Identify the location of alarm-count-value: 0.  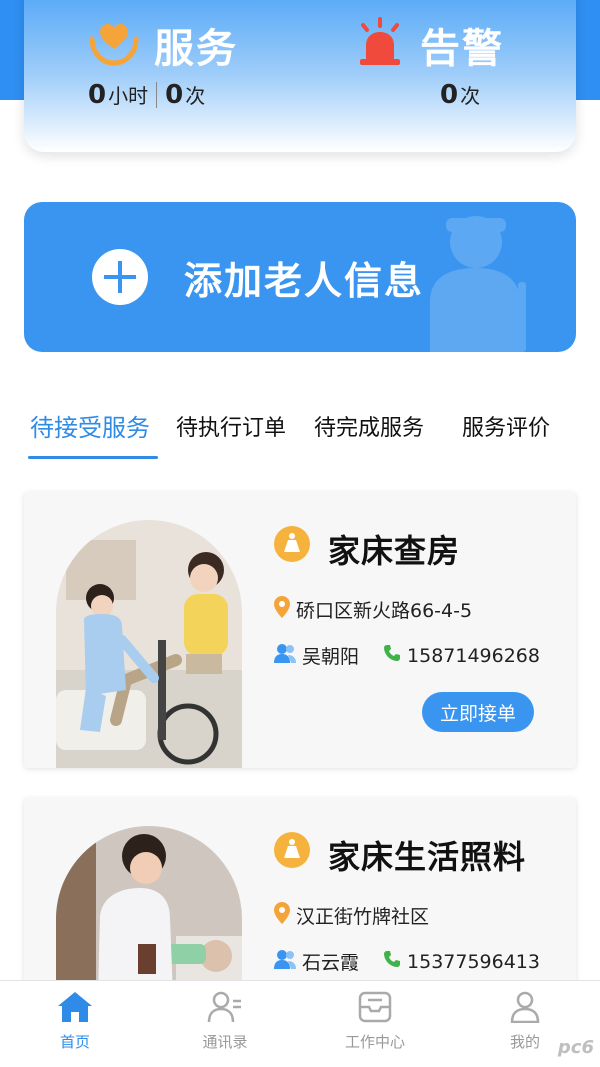
(449, 95).